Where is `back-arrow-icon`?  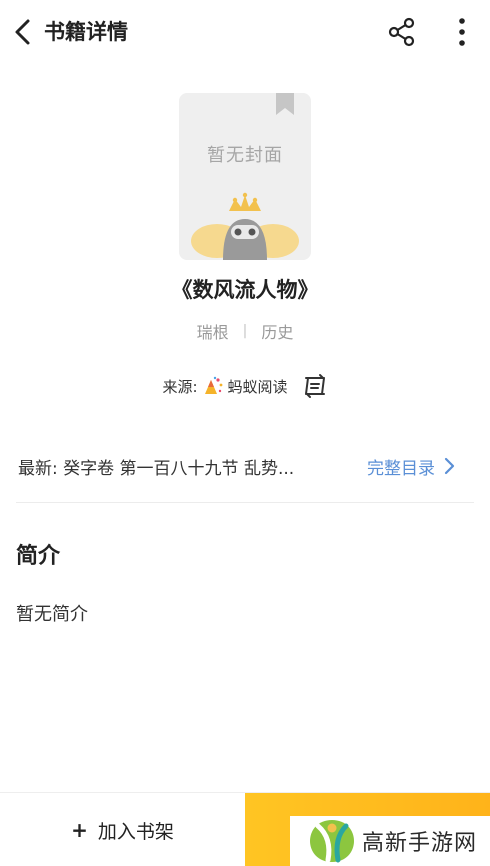
back-arrow-icon is located at coordinates (22, 32).